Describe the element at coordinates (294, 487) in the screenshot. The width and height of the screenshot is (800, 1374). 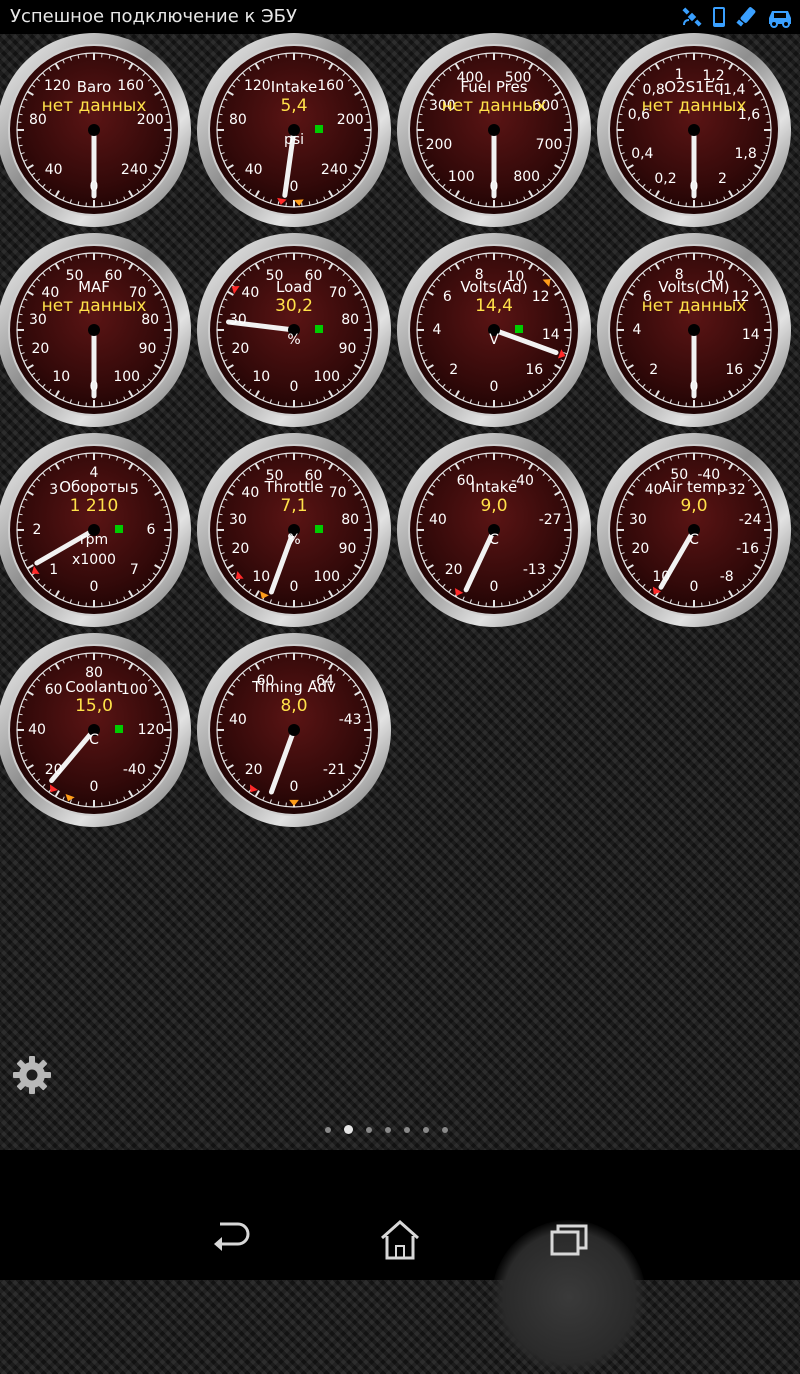
I see `gauge-title: Throttle` at that location.